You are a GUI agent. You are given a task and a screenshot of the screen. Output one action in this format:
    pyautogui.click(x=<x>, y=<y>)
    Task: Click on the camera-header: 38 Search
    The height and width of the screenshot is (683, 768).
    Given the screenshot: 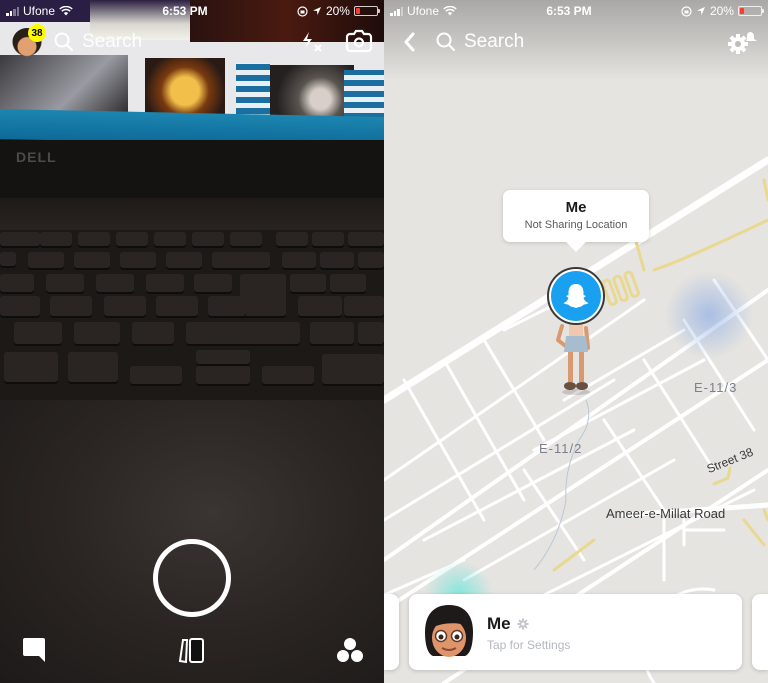 What is the action you would take?
    pyautogui.click(x=192, y=42)
    